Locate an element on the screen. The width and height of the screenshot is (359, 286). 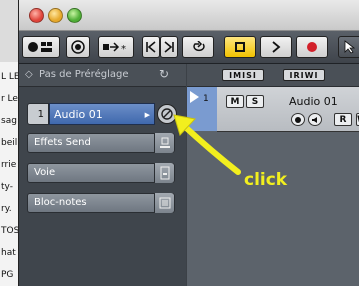
section-label: Bloc-notes is located at coordinates (60, 202).